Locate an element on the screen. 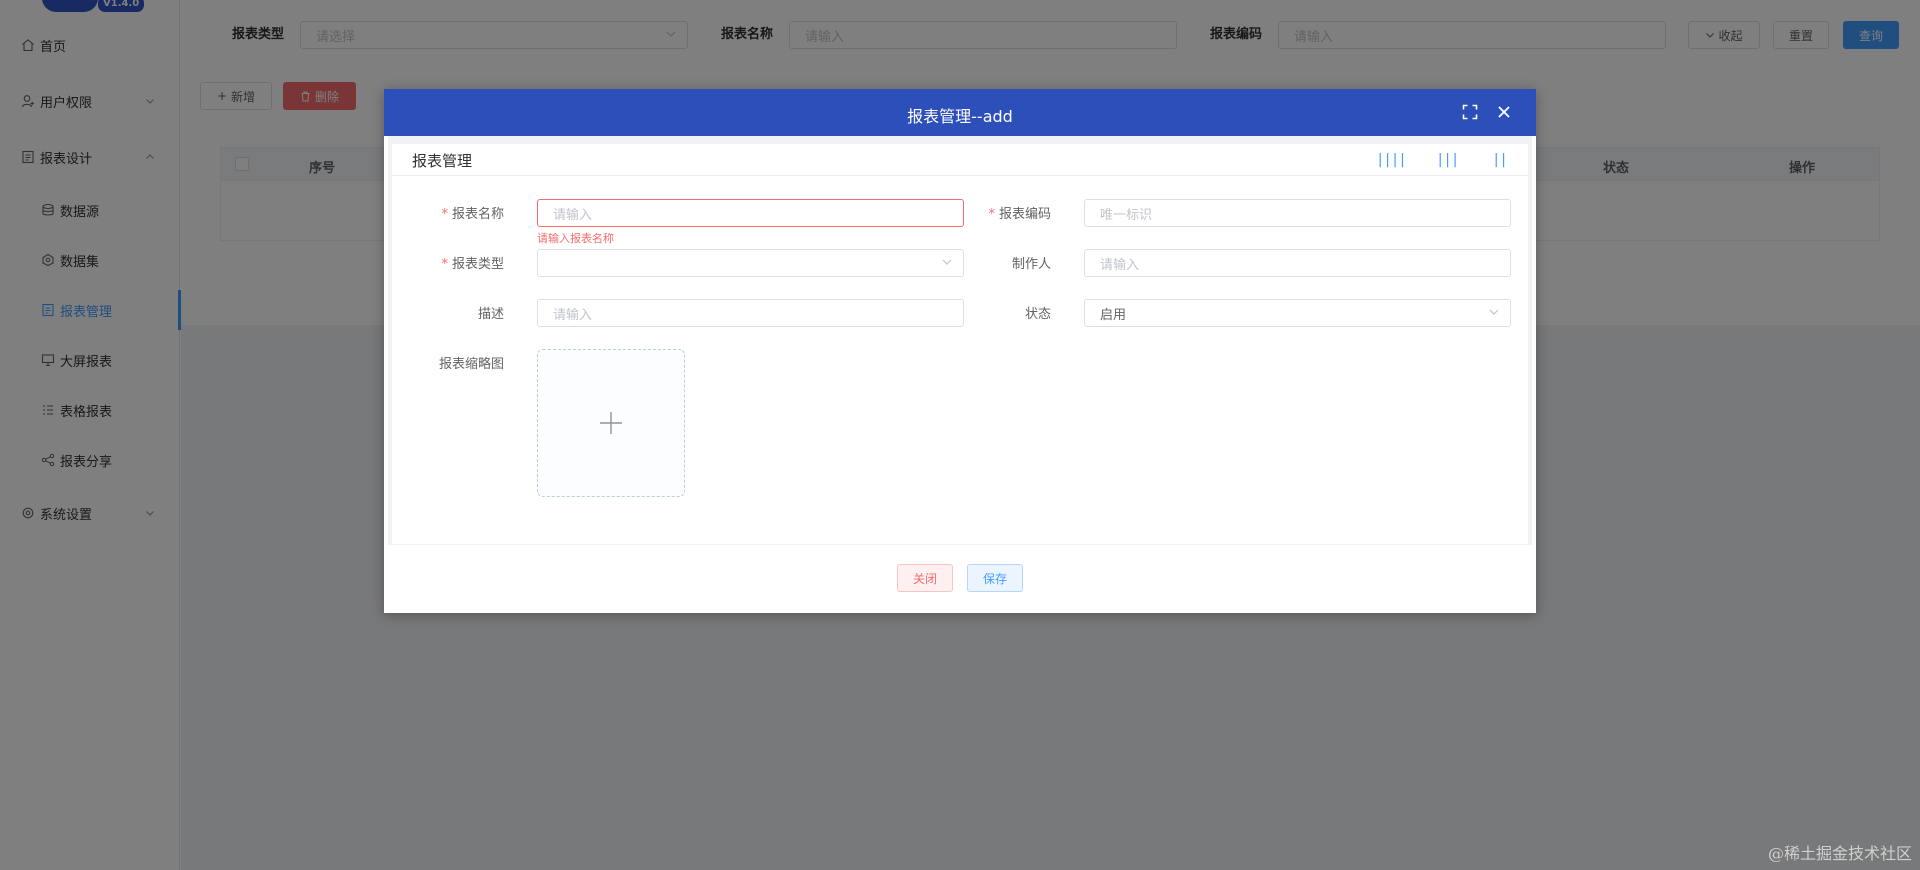 Image resolution: width=1920 pixels, height=870 pixels. report-name-input: 请输入 is located at coordinates (750, 213).